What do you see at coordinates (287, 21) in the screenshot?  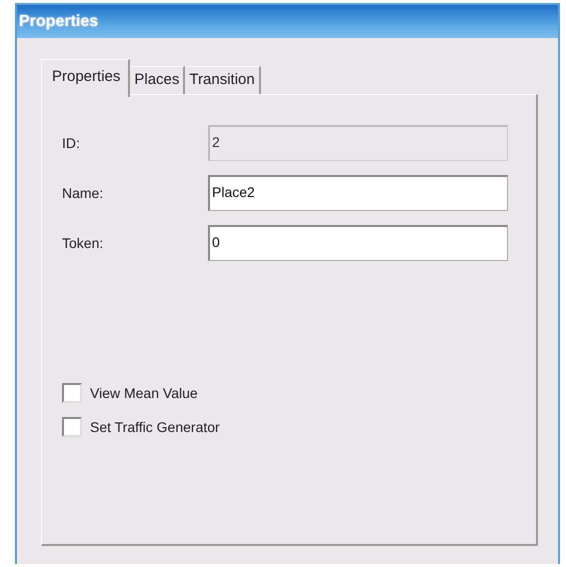 I see `window-title: Properties` at bounding box center [287, 21].